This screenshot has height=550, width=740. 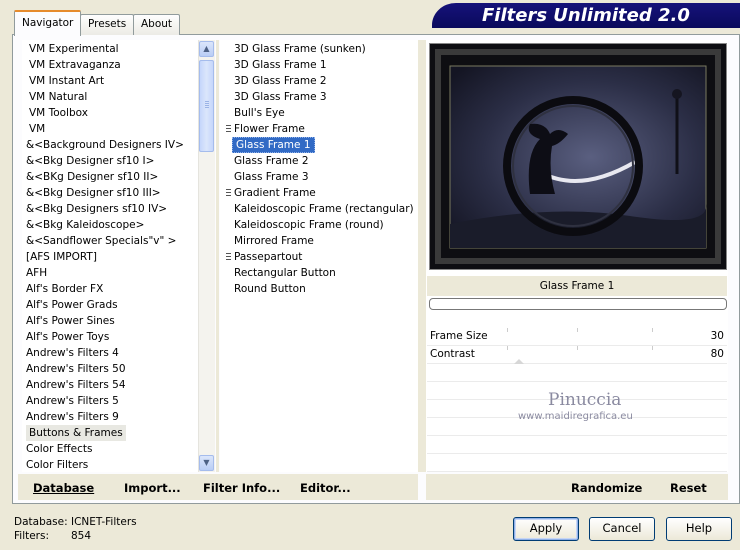 I want to click on category-scroll-thumb, so click(x=206, y=106).